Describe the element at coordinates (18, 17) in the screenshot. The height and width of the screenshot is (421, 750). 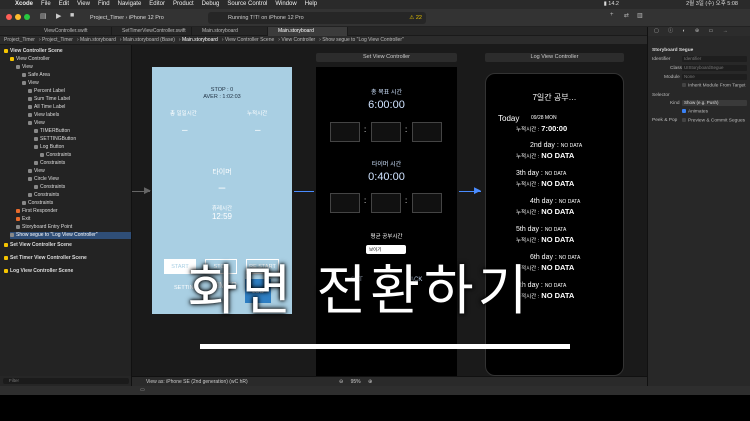
I see `minimize-window-icon` at that location.